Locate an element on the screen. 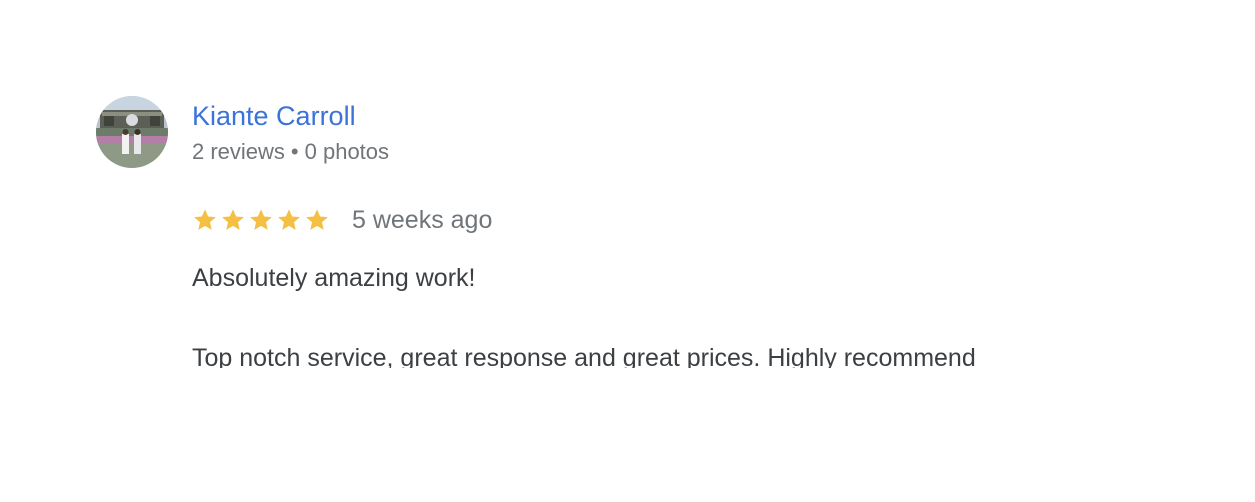  photos-count: 0 photos is located at coordinates (347, 151).